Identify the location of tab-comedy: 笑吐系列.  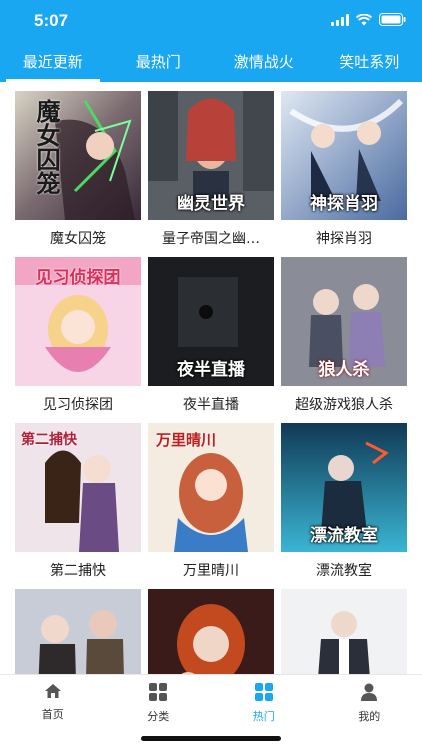
(369, 63).